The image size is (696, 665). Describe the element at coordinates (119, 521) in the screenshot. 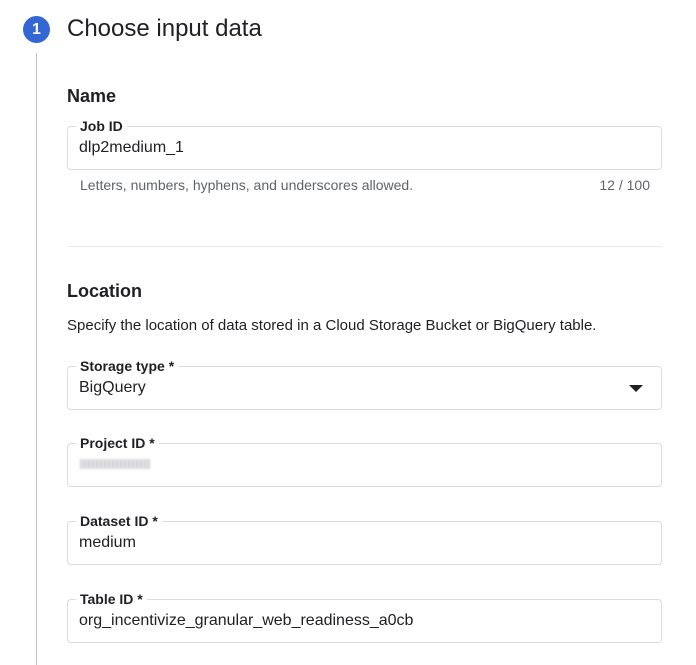

I see `dataset-id-label: Dataset ID *` at that location.